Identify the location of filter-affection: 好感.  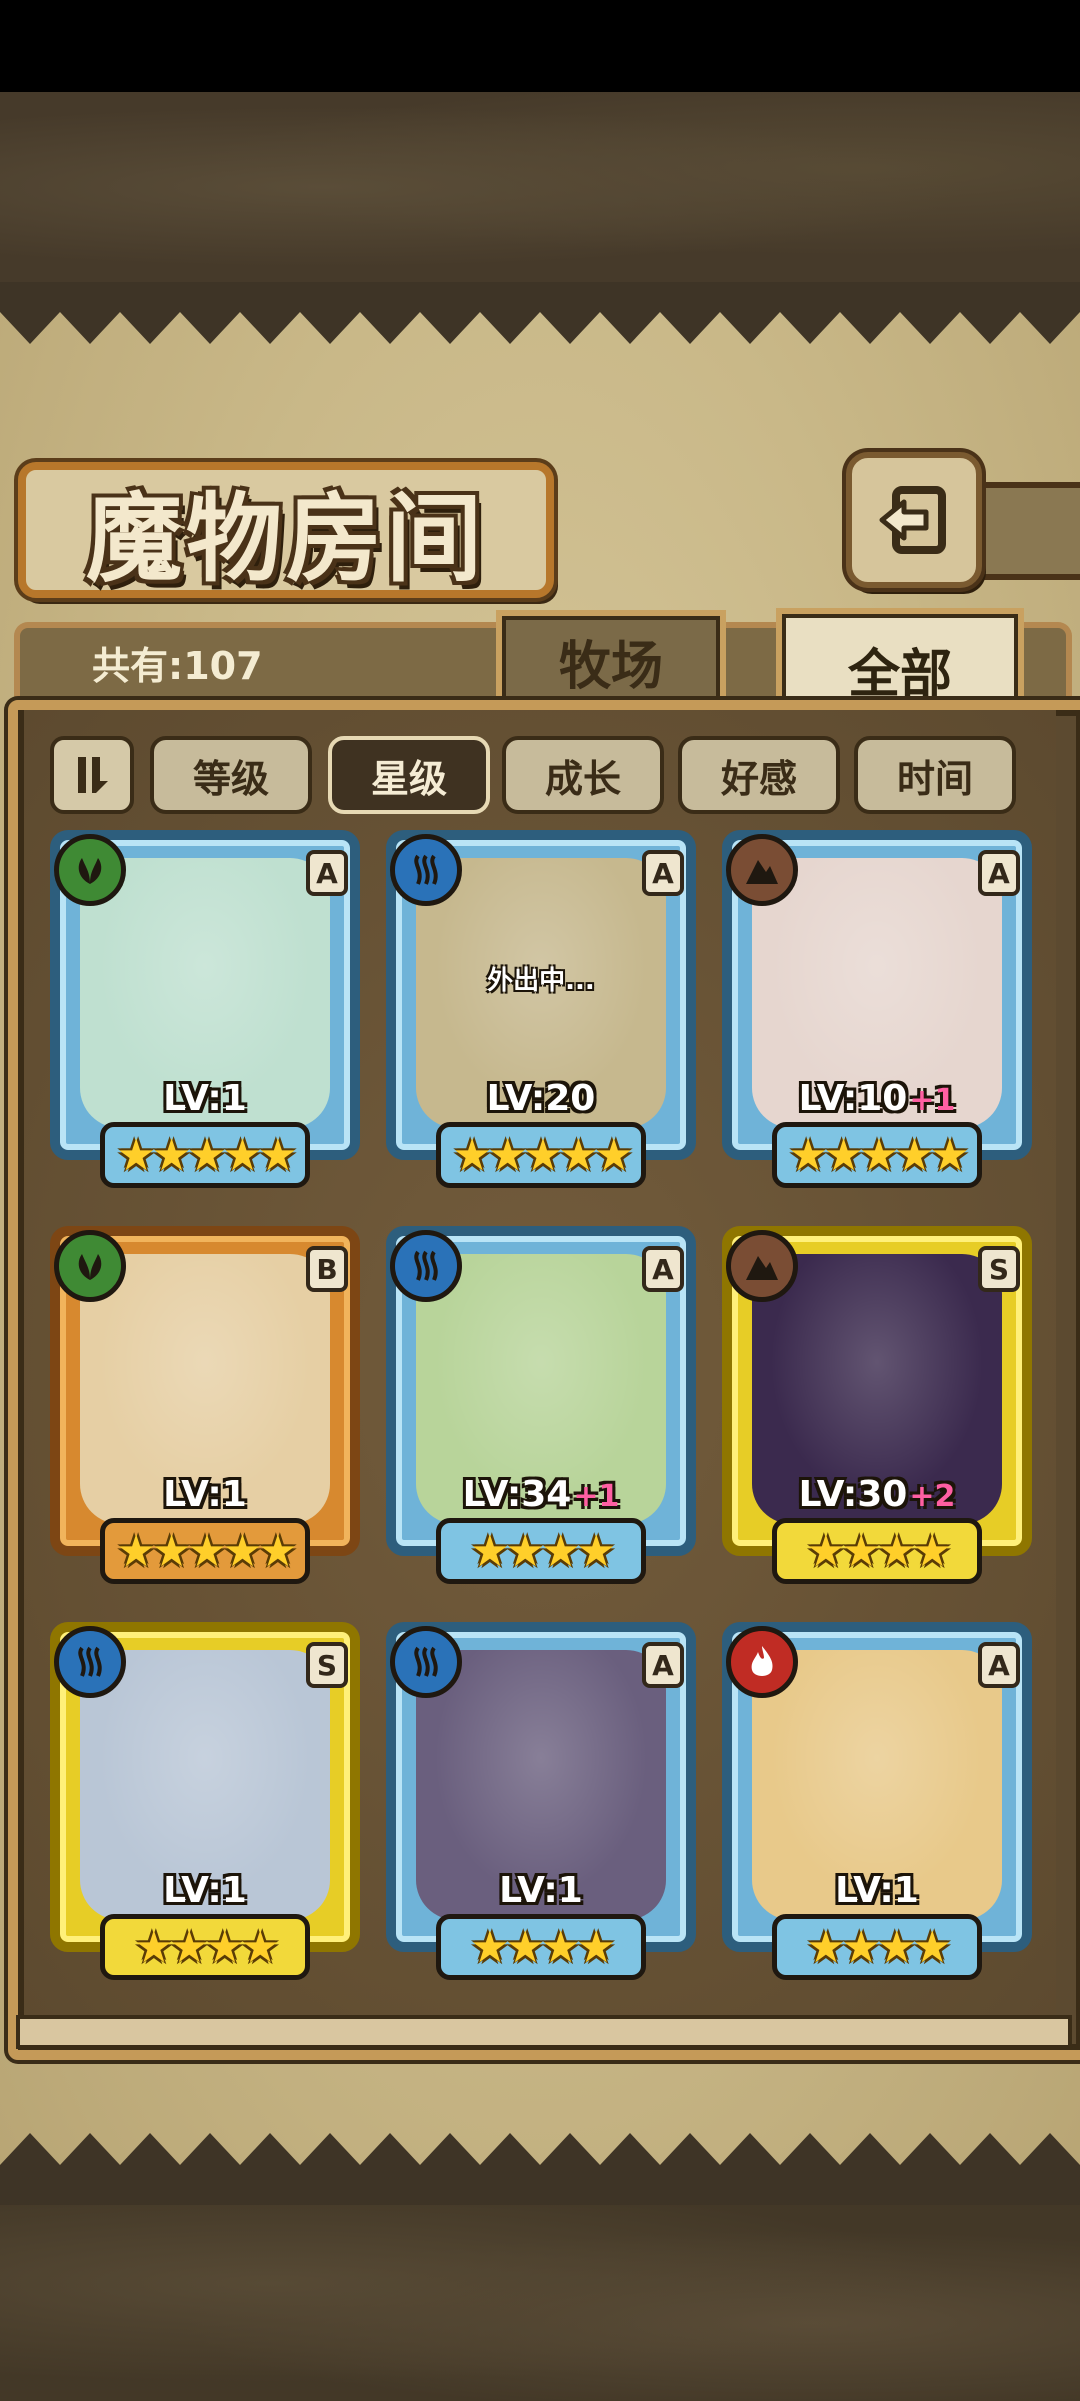
(759, 775).